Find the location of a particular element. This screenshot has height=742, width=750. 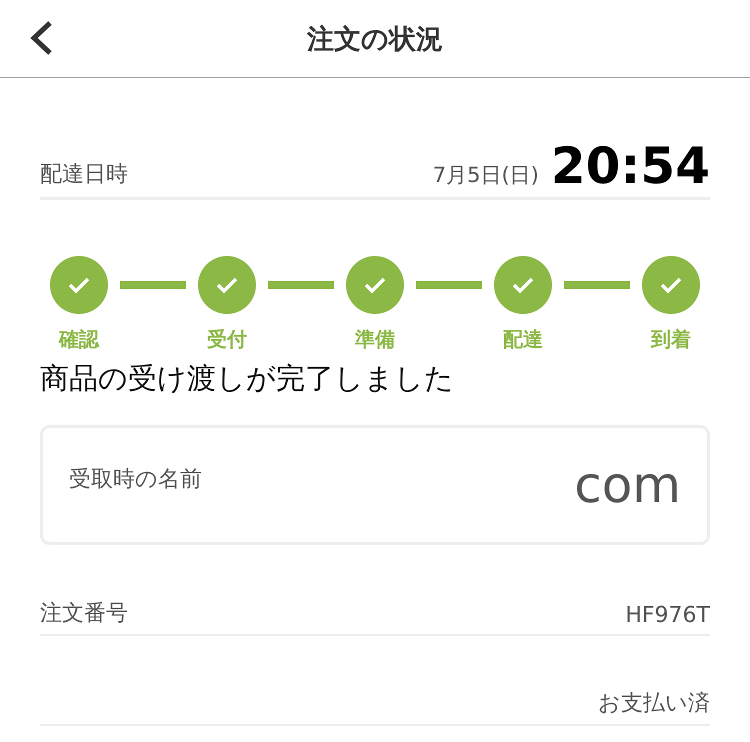

order-number: HF976T is located at coordinates (667, 615).